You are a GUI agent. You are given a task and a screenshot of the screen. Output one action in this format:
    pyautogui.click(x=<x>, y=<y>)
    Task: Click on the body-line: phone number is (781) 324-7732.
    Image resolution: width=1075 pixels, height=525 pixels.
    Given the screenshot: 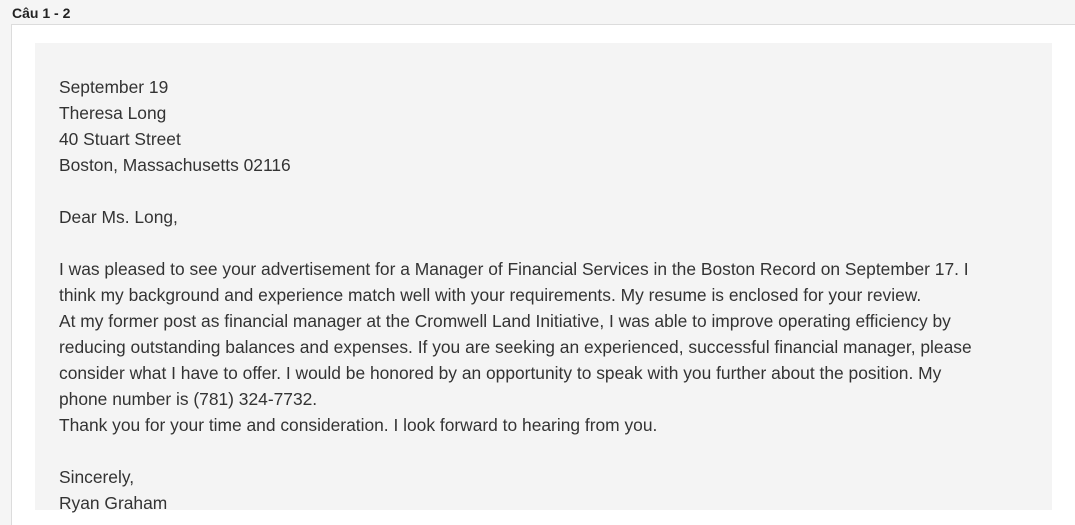 What is the action you would take?
    pyautogui.click(x=188, y=399)
    